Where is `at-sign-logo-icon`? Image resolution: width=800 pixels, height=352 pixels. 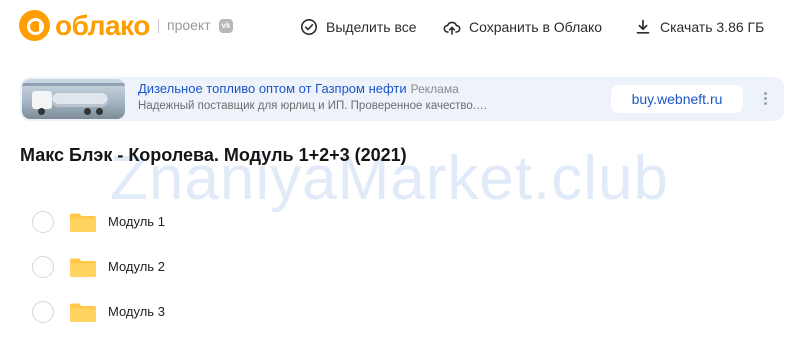
at-sign-logo-icon is located at coordinates (34, 25).